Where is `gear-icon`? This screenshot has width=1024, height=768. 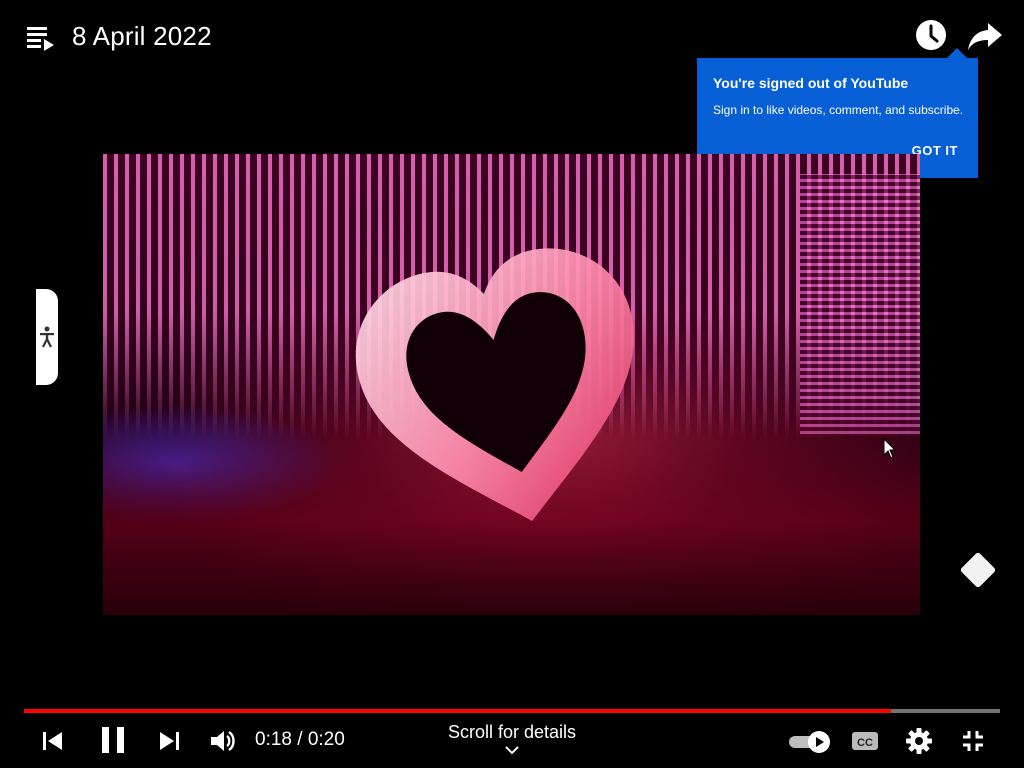
gear-icon is located at coordinates (919, 741).